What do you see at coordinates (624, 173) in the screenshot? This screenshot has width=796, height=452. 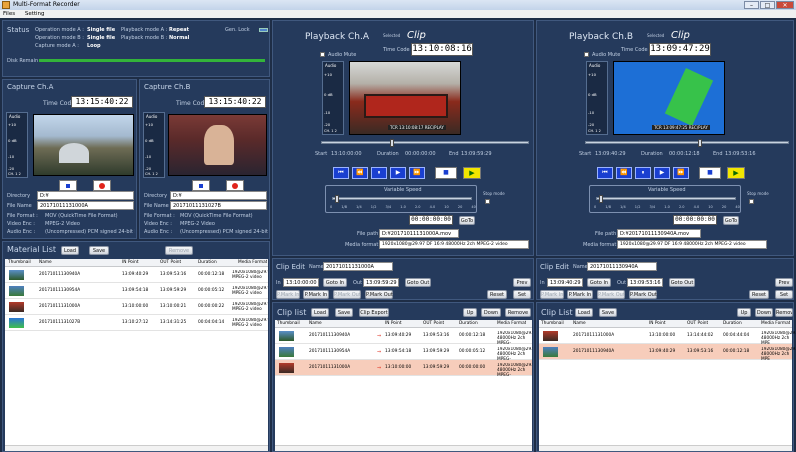 I see `playback-b-rewind-button: ⏪` at bounding box center [624, 173].